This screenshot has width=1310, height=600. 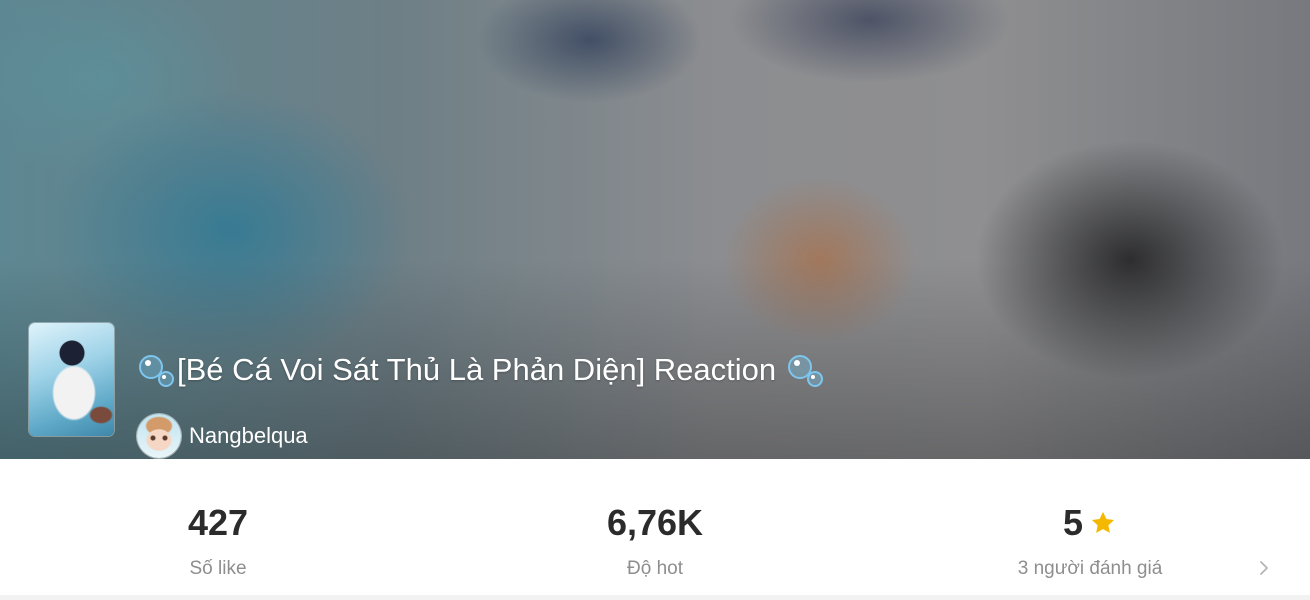 What do you see at coordinates (1090, 527) in the screenshot?
I see `stat-rating: 5 3 người đánh giá` at bounding box center [1090, 527].